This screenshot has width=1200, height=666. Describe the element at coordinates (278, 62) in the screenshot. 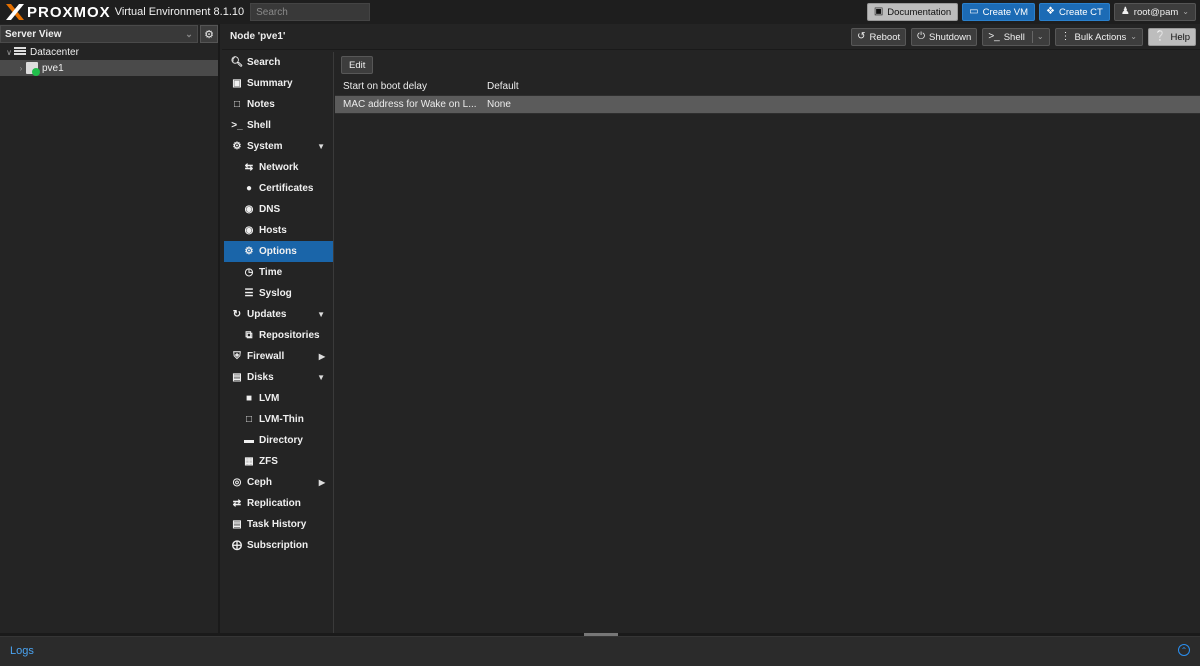

I see `menu-item-search: 🔍︎ Search` at that location.